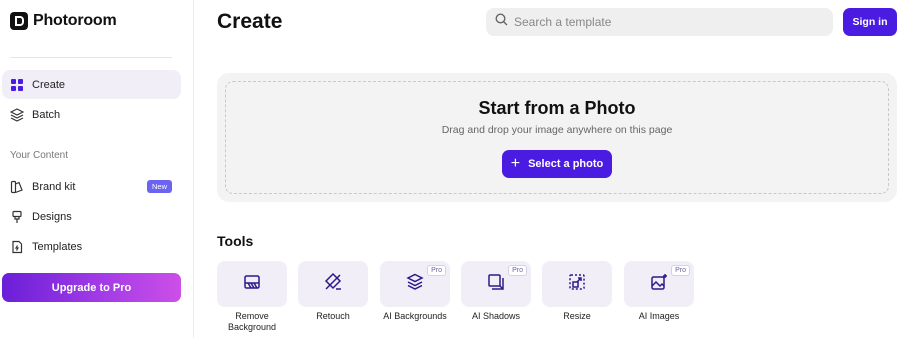  I want to click on sidebar-item-label: Templates, so click(57, 246).